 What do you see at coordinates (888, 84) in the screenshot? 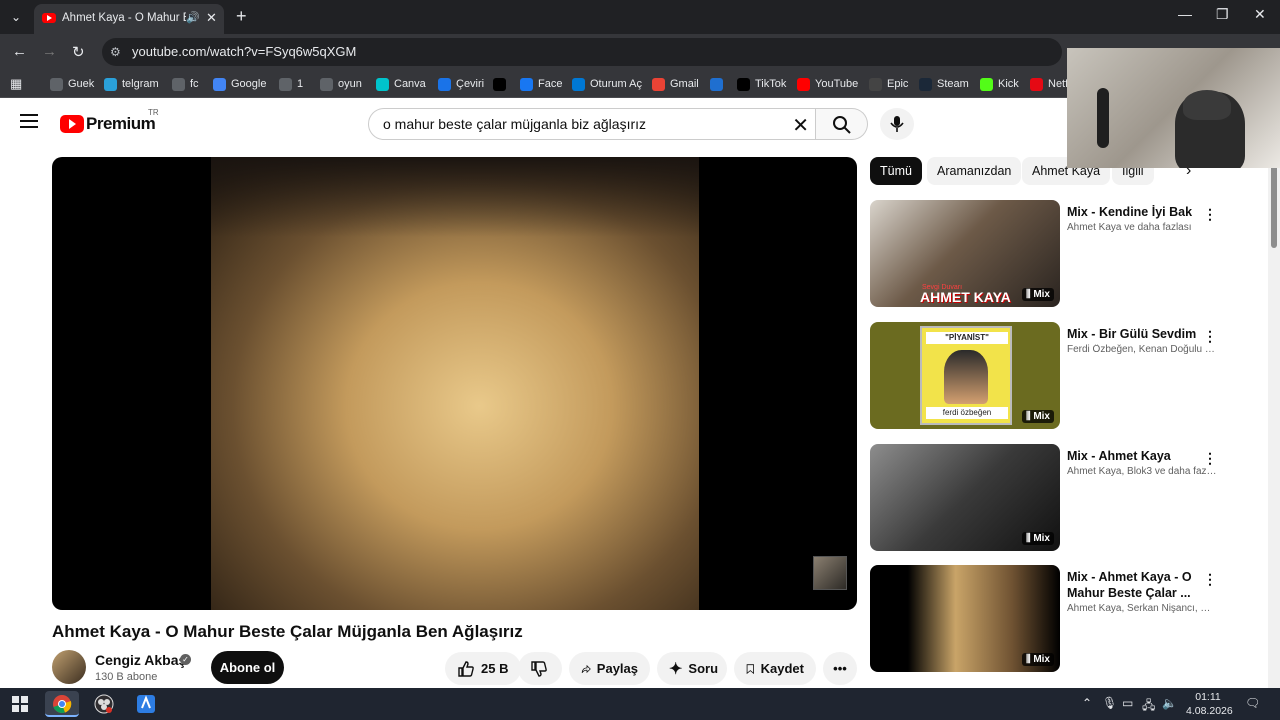
I see `bookmark-item: Epic` at bounding box center [888, 84].